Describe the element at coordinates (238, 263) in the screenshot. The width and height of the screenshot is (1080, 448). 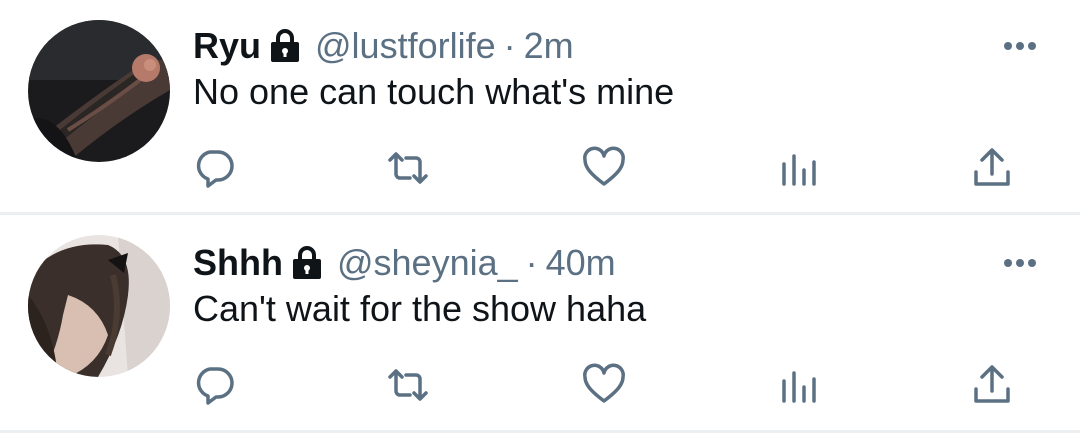
I see `display-name: Shhh` at that location.